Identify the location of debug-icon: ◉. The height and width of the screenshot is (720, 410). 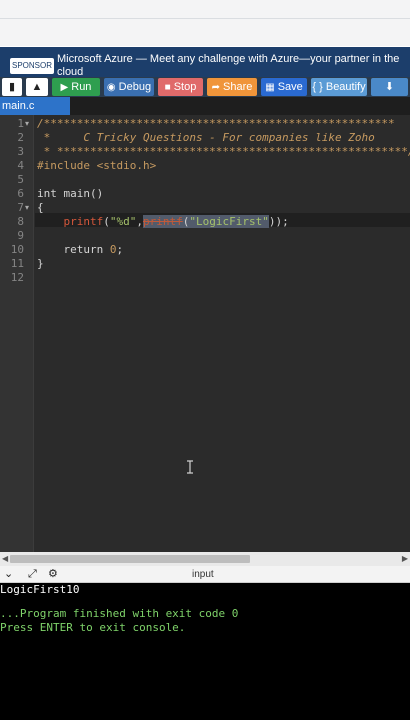
(111, 87).